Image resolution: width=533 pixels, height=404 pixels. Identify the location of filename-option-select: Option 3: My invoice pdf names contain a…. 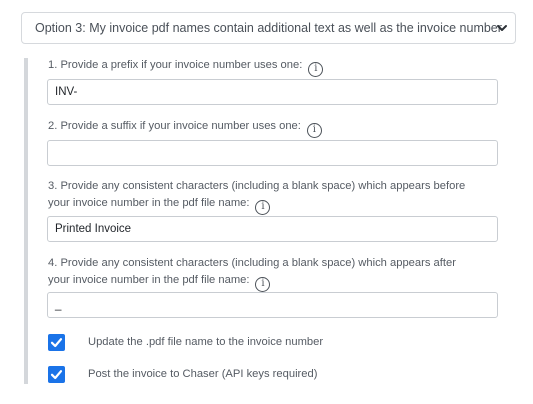
(268, 28).